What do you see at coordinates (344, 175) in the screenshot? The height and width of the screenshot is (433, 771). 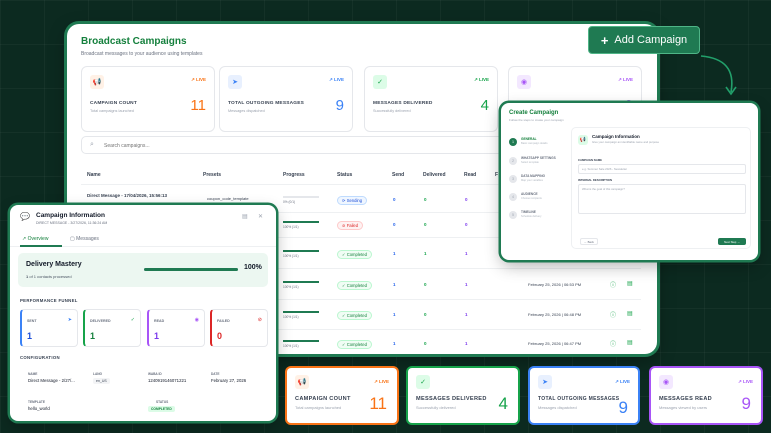 I see `col-header-status: Status` at bounding box center [344, 175].